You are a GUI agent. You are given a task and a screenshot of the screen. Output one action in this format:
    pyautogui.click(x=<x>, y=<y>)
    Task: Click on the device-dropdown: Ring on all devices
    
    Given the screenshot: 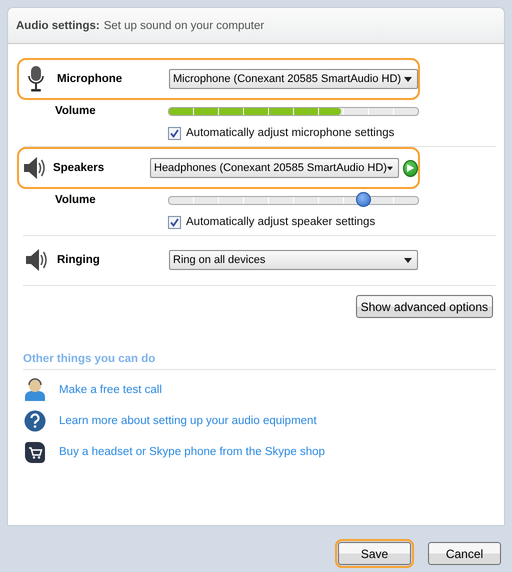 What is the action you would take?
    pyautogui.click(x=293, y=260)
    